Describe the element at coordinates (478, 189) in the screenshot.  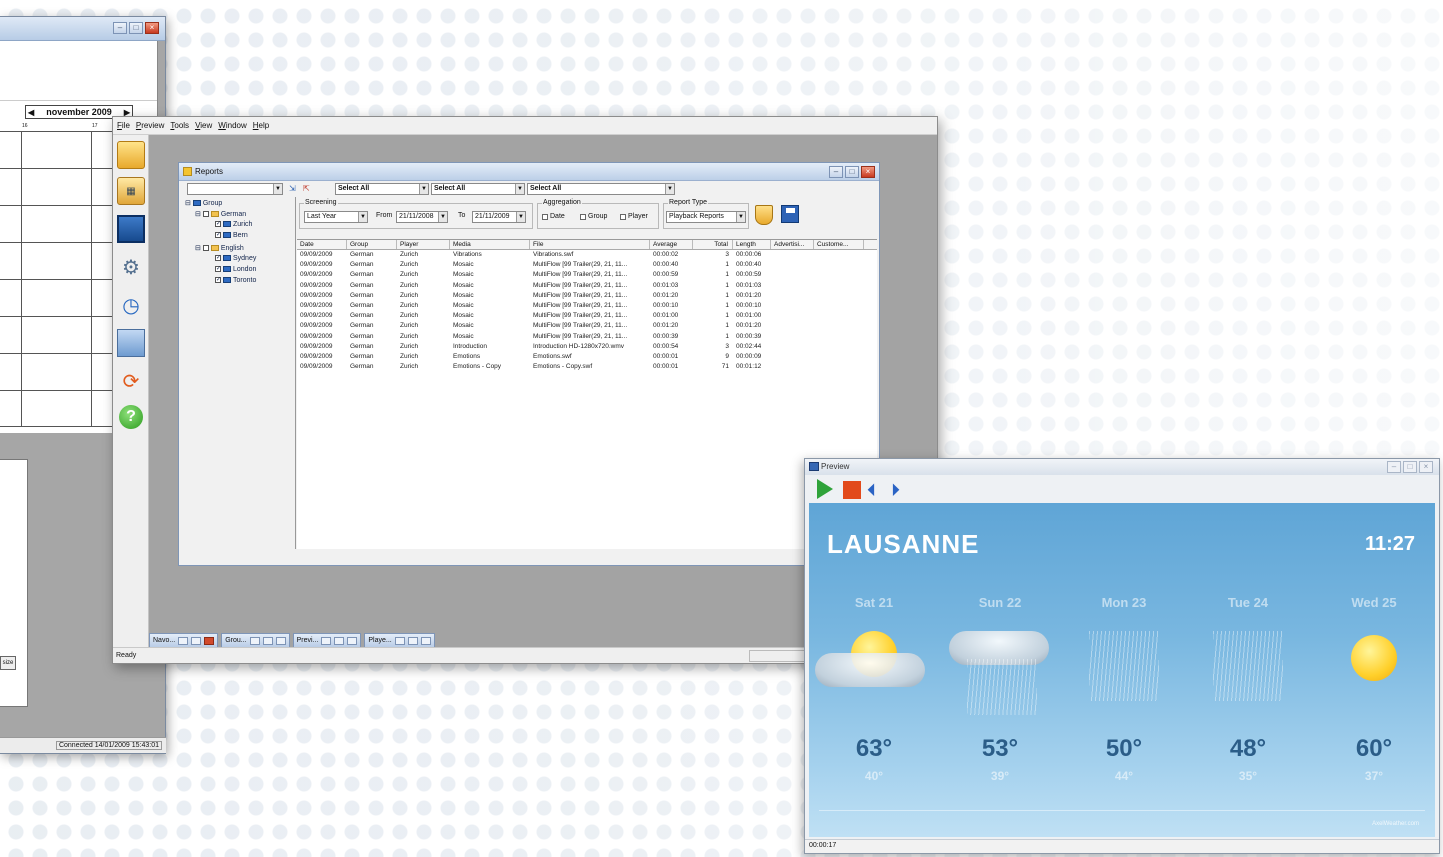
I see `select-all-combo-2: Select All ▼` at that location.